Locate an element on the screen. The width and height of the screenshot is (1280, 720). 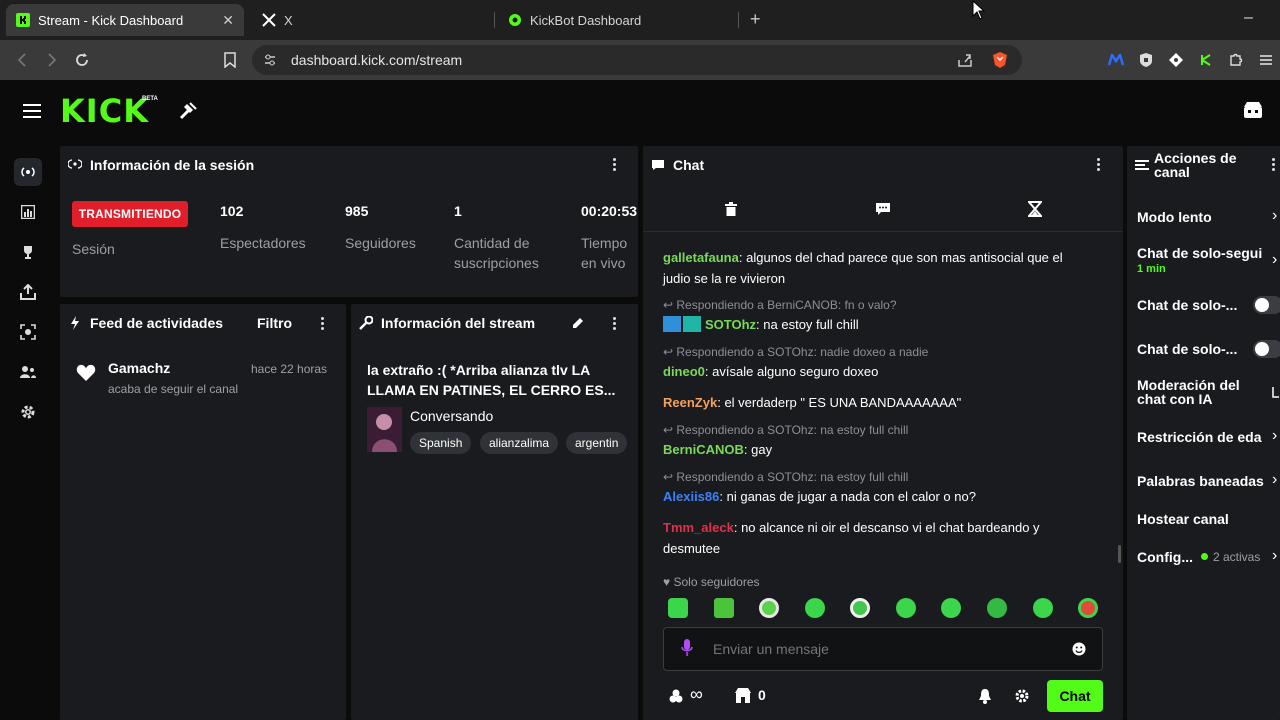
chat-menu-icon is located at coordinates (1099, 165).